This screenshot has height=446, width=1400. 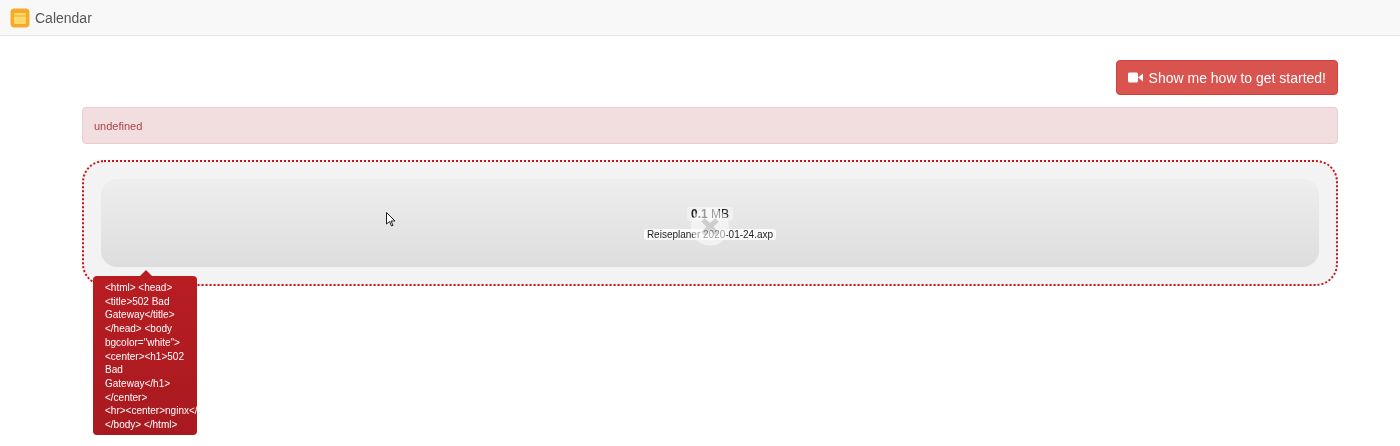 What do you see at coordinates (391, 219) in the screenshot?
I see `mouse-cursor-icon` at bounding box center [391, 219].